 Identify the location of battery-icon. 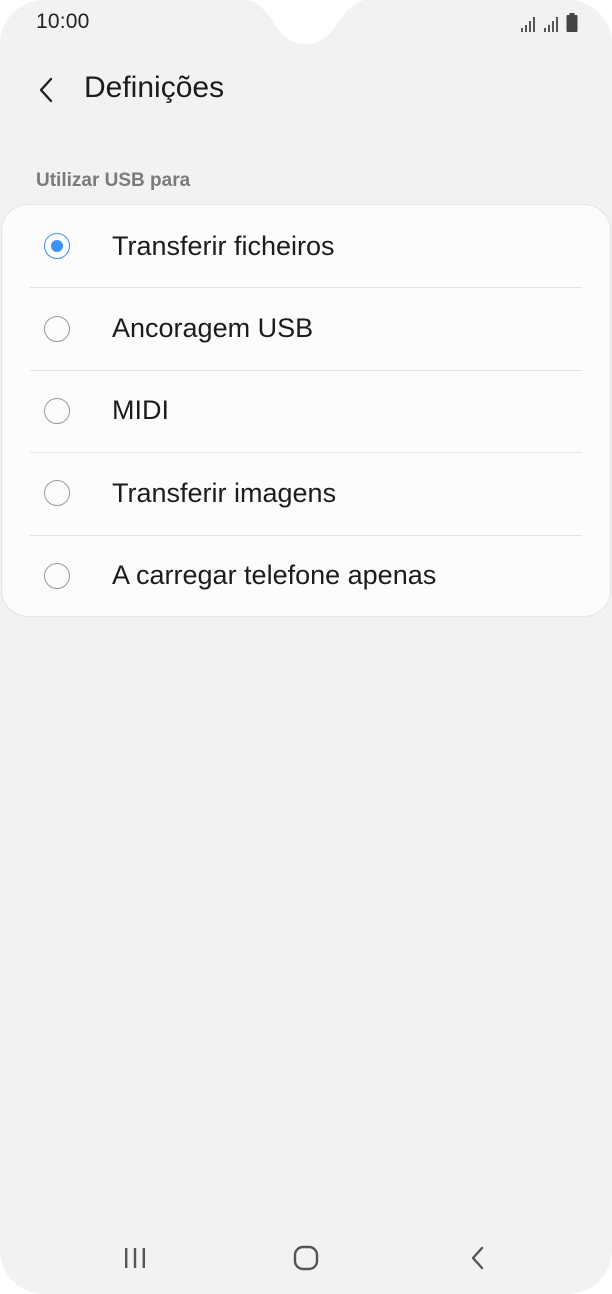
(572, 22).